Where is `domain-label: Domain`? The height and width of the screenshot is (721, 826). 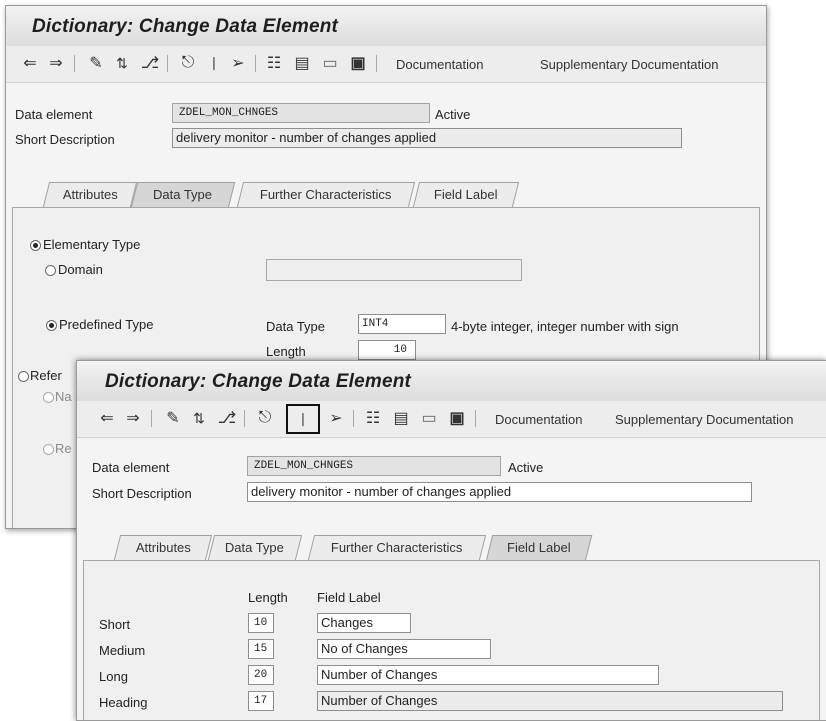 domain-label: Domain is located at coordinates (80, 269).